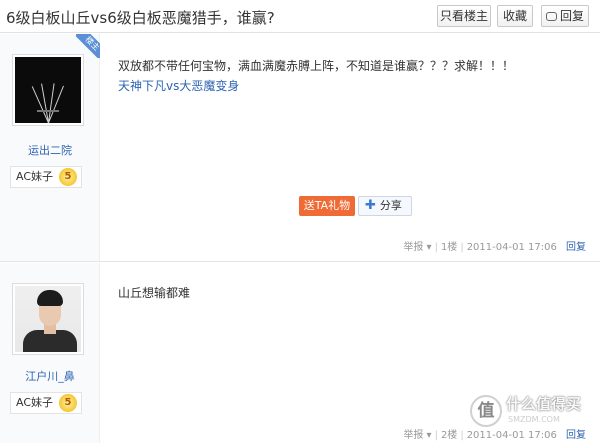 The image size is (600, 443). What do you see at coordinates (486, 411) in the screenshot?
I see `watermark-logo-icon: 值` at bounding box center [486, 411].